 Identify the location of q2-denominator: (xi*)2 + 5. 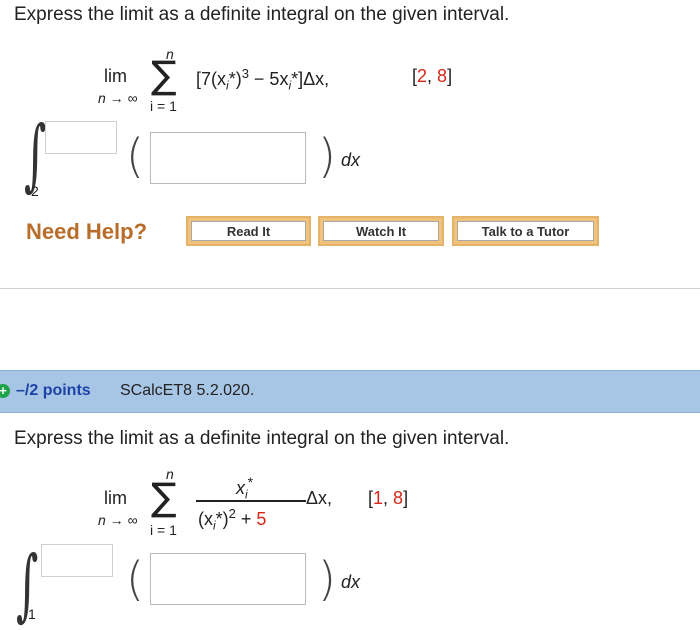
(232, 519).